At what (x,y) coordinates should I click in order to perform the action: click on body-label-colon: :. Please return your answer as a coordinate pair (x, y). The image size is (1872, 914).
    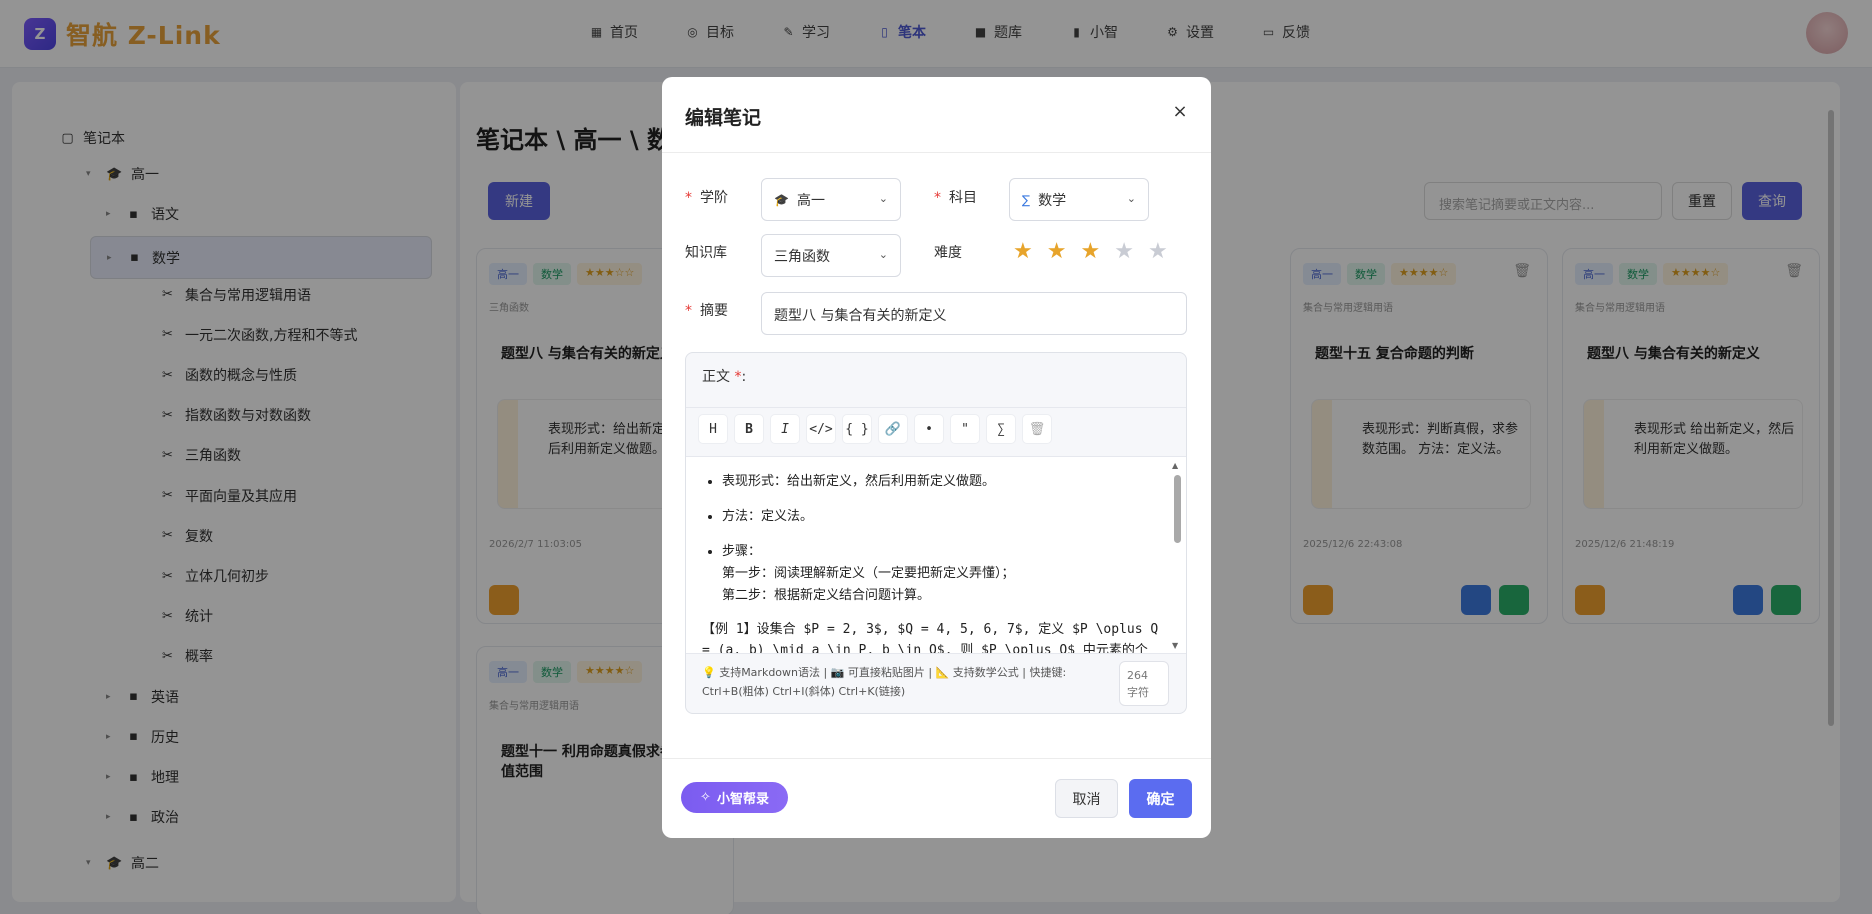
    Looking at the image, I should click on (744, 377).